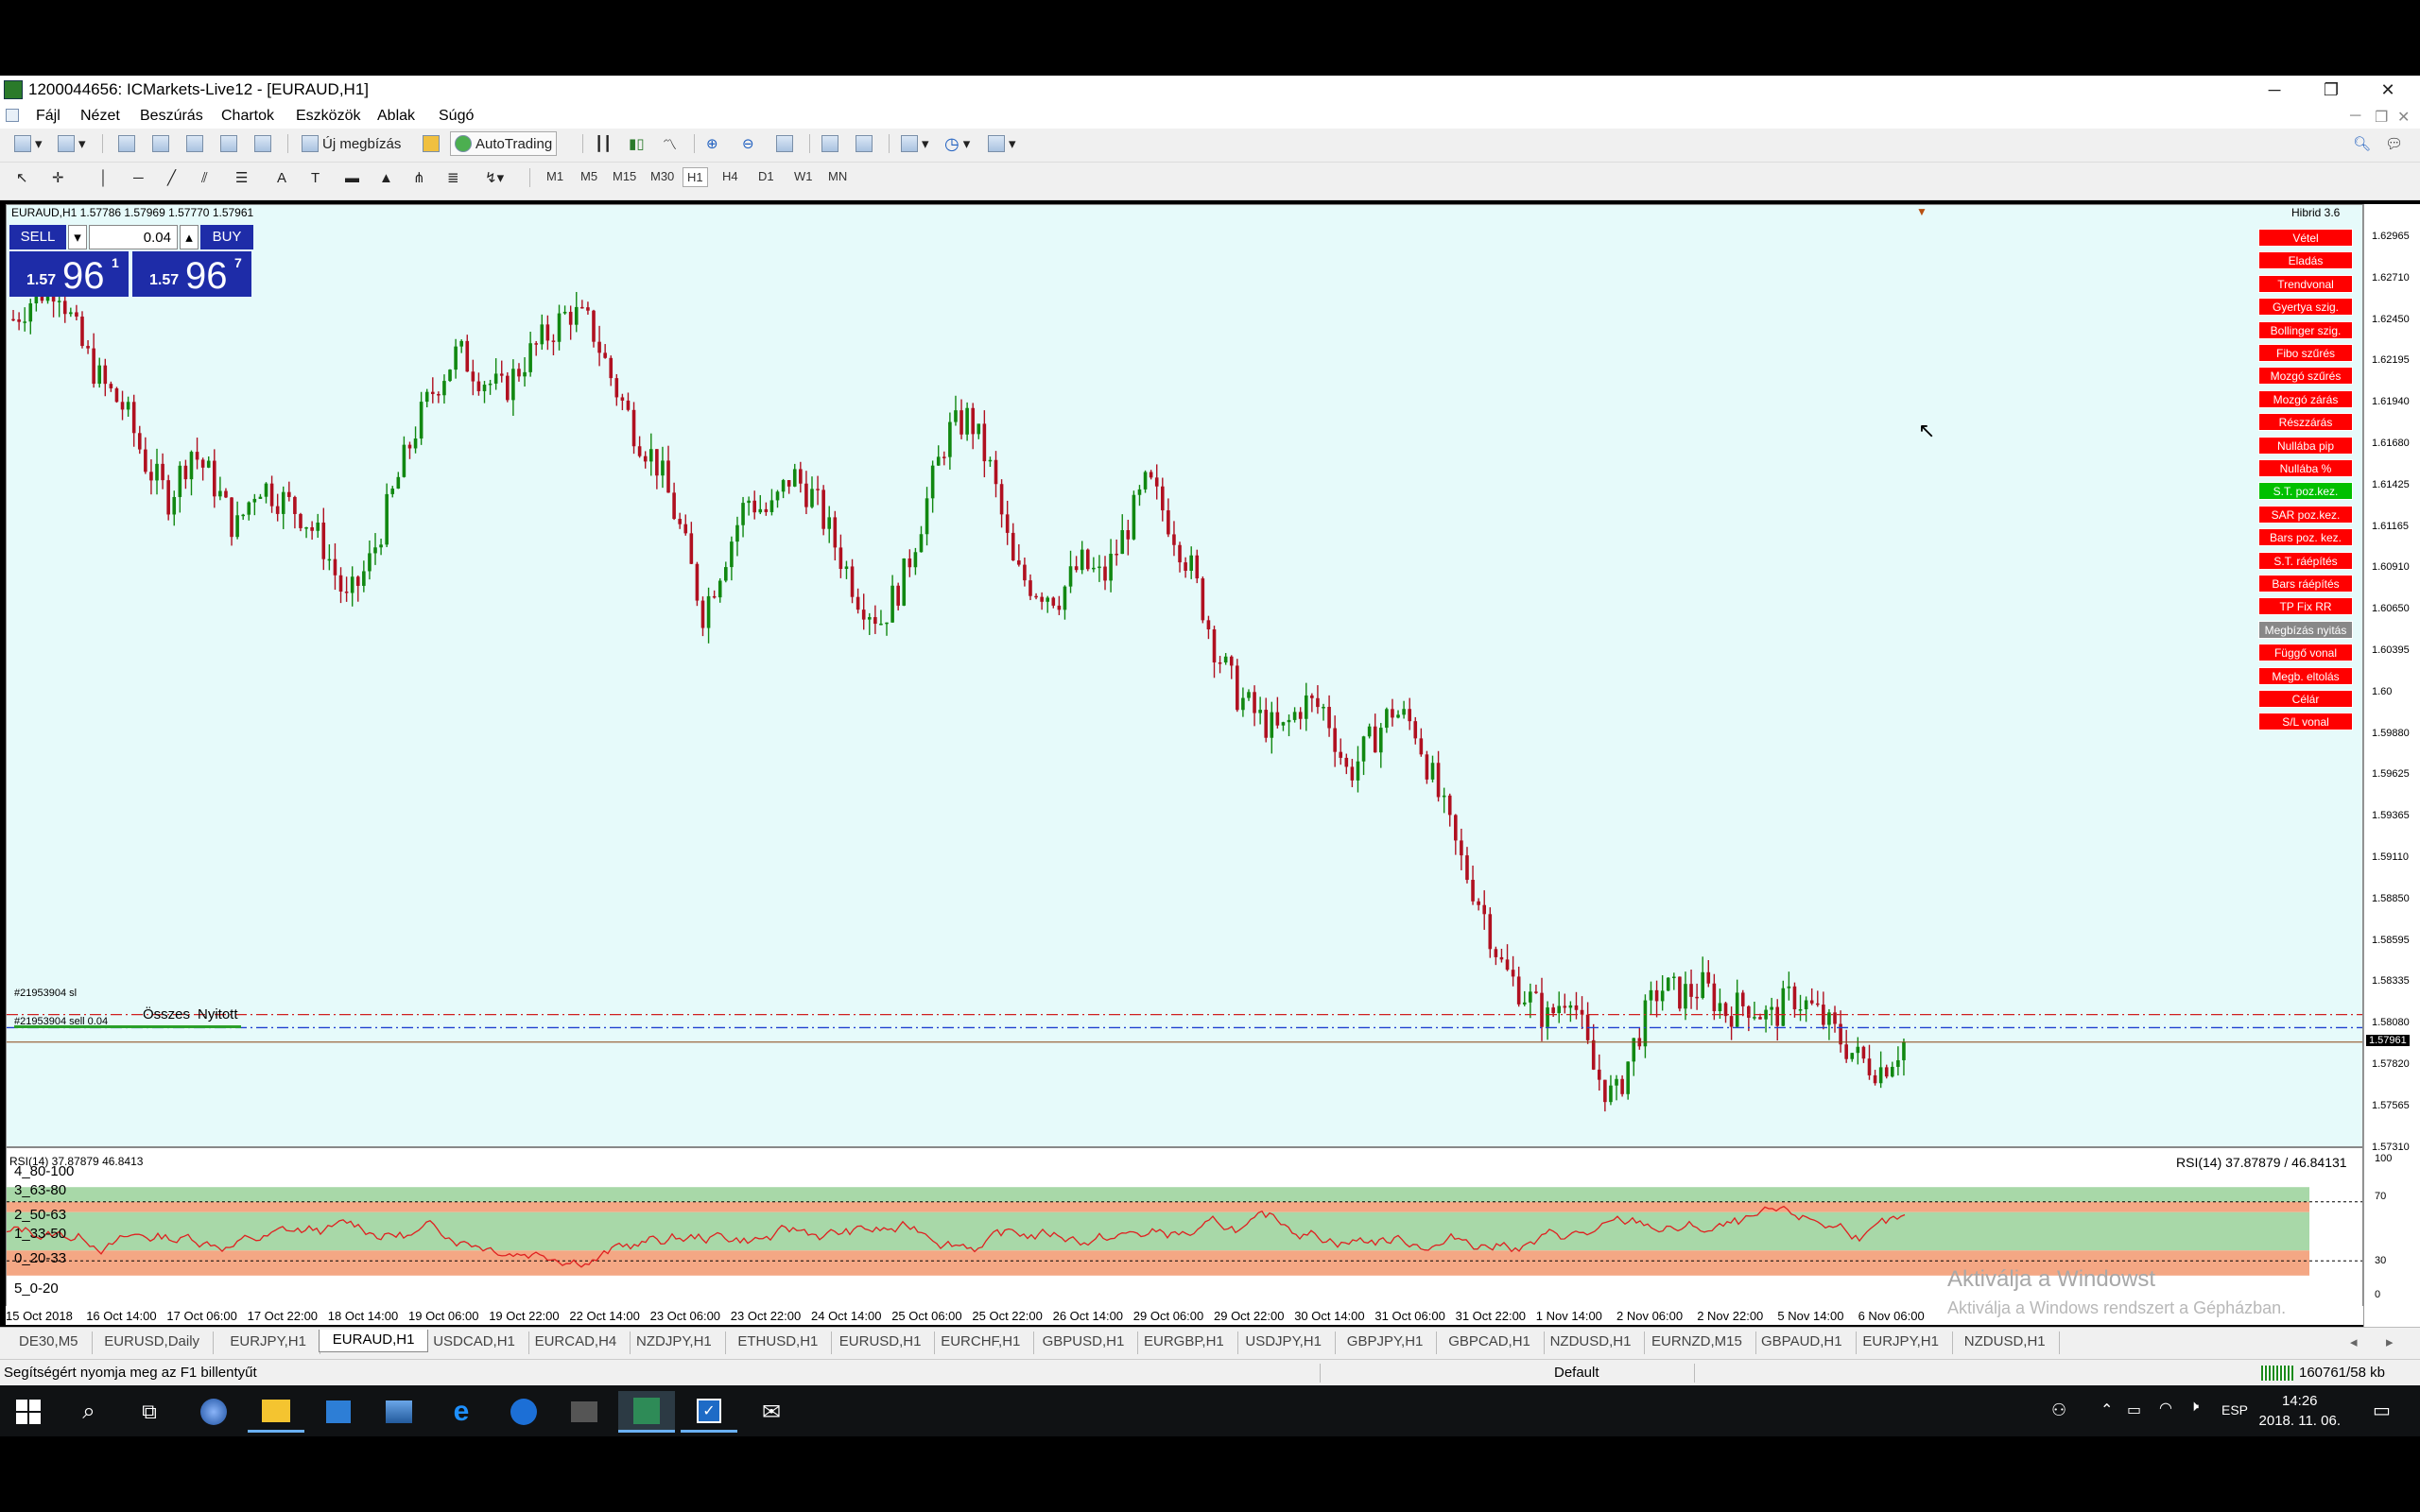 The image size is (2420, 1512). What do you see at coordinates (636, 143) in the screenshot?
I see `candlestick-button: ▮▯` at bounding box center [636, 143].